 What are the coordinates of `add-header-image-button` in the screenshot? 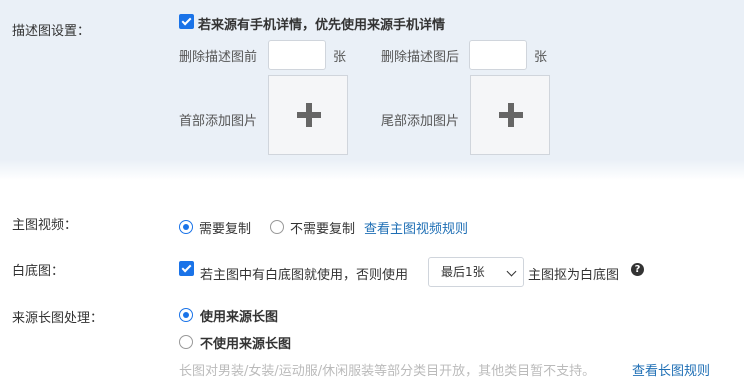 It's located at (308, 115).